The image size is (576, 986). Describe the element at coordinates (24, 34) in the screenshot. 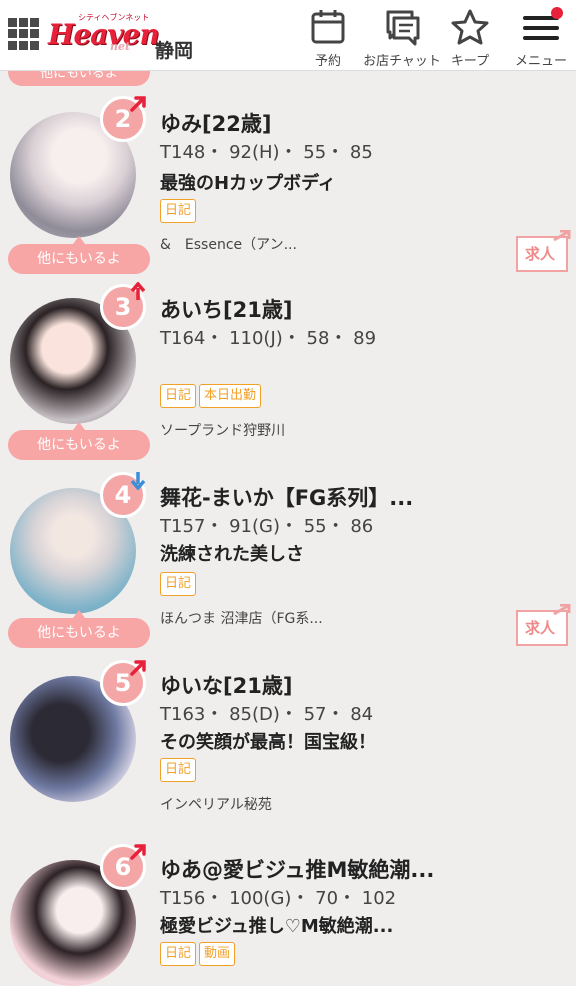

I see `grid-menu-icon` at that location.